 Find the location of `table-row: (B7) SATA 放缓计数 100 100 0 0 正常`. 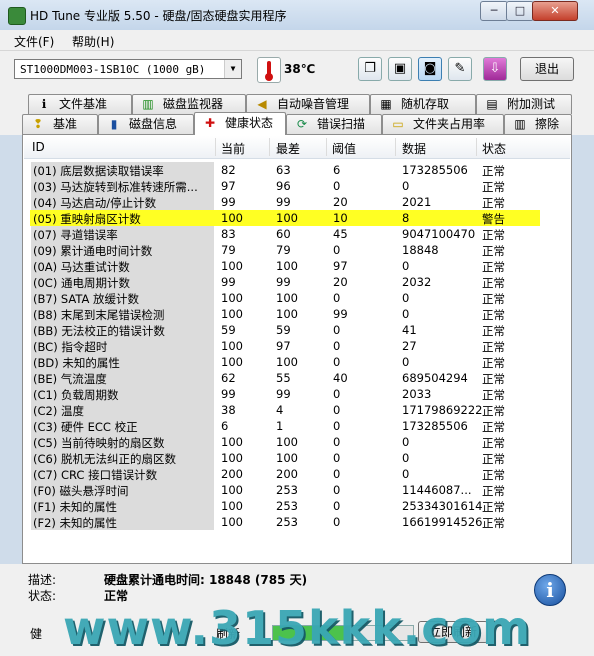

table-row: (B7) SATA 放缓计数 100 100 0 0 正常 is located at coordinates (285, 298).